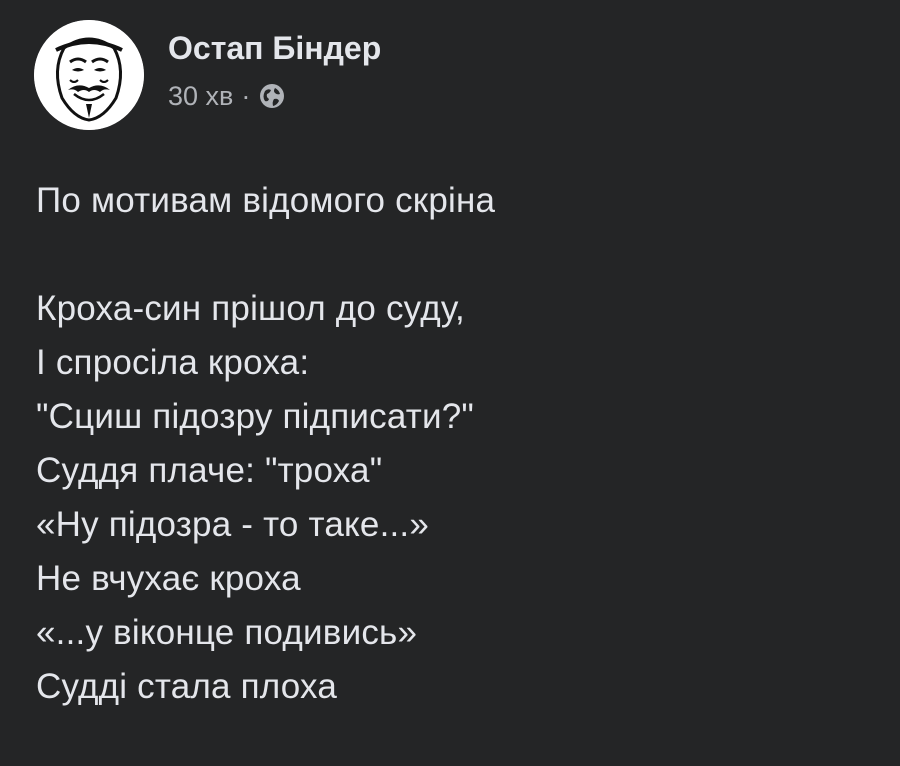  I want to click on poem-line: "Сциш підозру підписати?", so click(255, 416).